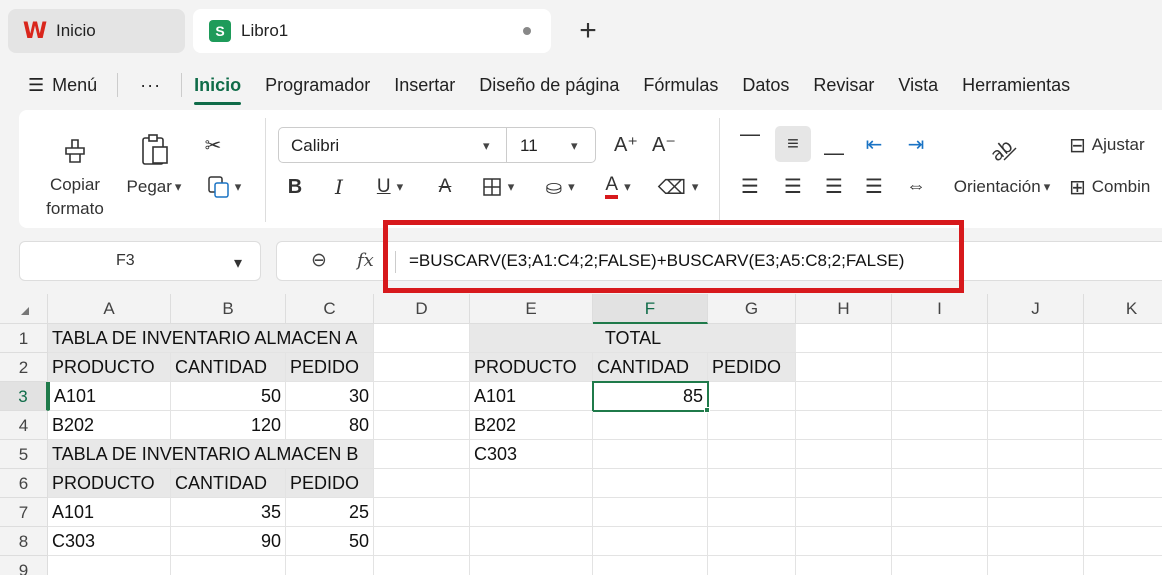 The height and width of the screenshot is (575, 1162). Describe the element at coordinates (390, 187) in the screenshot. I see `underline-button: U ▾` at that location.